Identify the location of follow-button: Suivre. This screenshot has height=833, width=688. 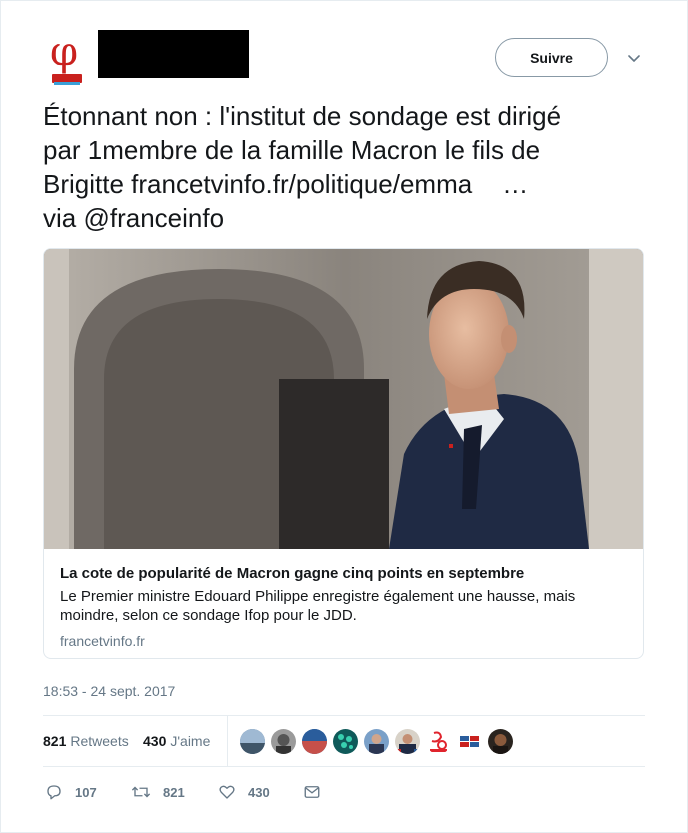
(551, 57).